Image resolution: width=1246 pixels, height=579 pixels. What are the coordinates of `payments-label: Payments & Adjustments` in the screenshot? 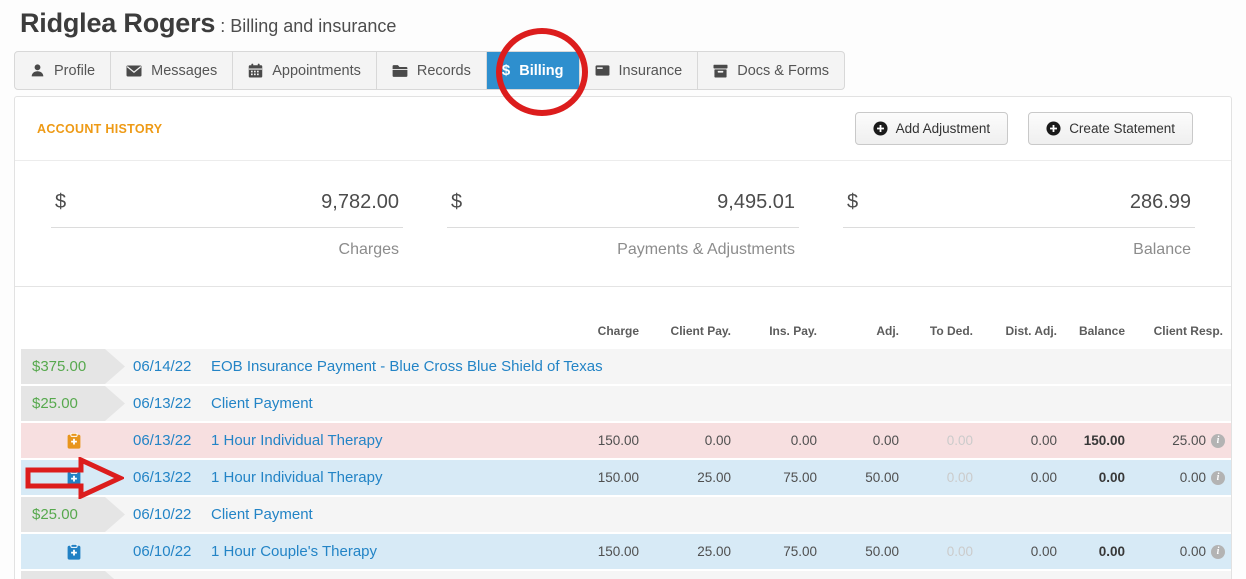 It's located at (706, 249).